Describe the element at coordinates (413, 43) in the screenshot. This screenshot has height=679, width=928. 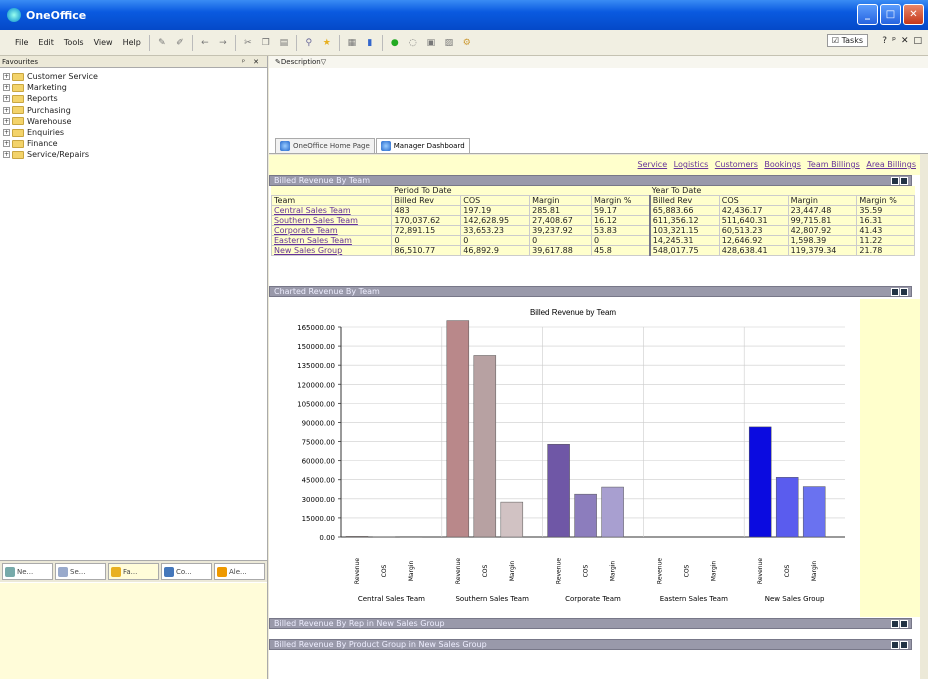
I see `refresh-icon: ◌` at that location.